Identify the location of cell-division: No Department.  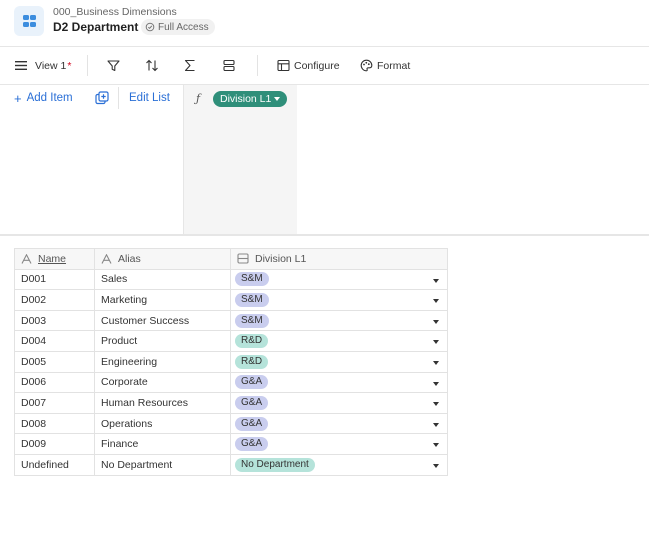
(339, 464).